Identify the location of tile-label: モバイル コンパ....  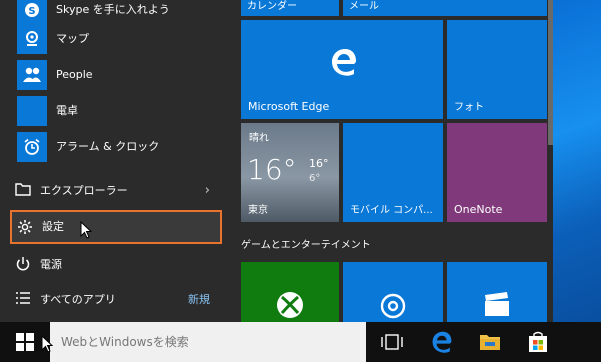
(391, 210).